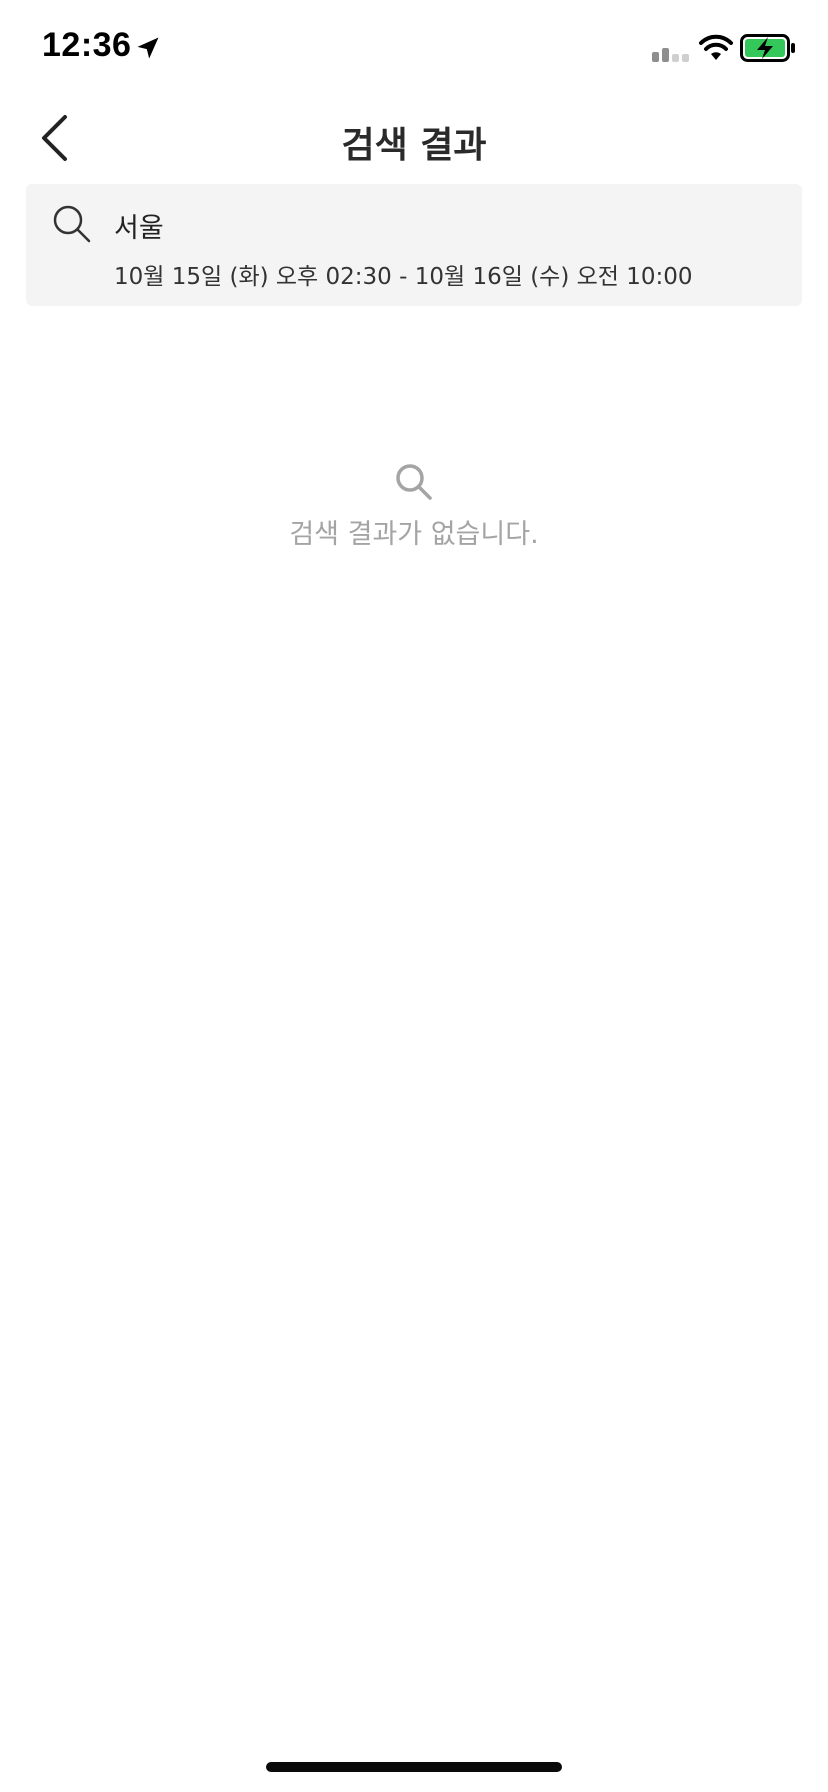  I want to click on status-bar: 12:36, so click(414, 50).